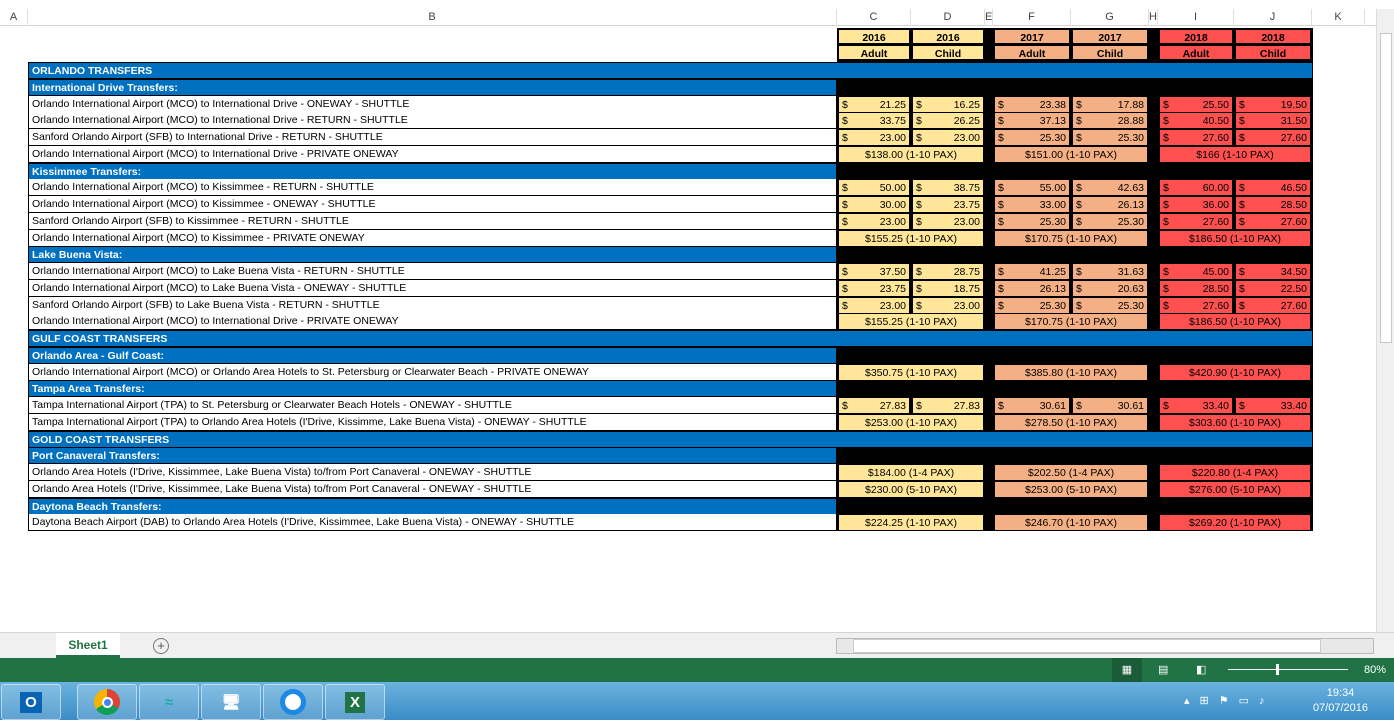  What do you see at coordinates (874, 17) in the screenshot?
I see `column-header-C: C` at bounding box center [874, 17].